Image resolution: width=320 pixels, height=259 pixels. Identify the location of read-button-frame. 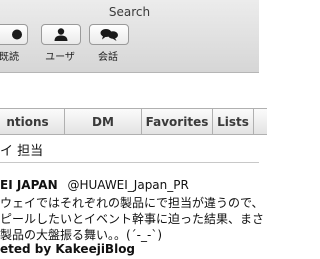
(14, 34).